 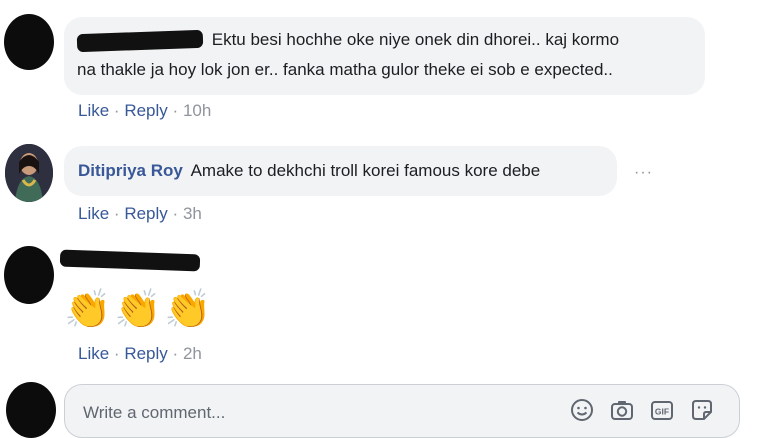 What do you see at coordinates (192, 353) in the screenshot?
I see `timestamp: 2h` at bounding box center [192, 353].